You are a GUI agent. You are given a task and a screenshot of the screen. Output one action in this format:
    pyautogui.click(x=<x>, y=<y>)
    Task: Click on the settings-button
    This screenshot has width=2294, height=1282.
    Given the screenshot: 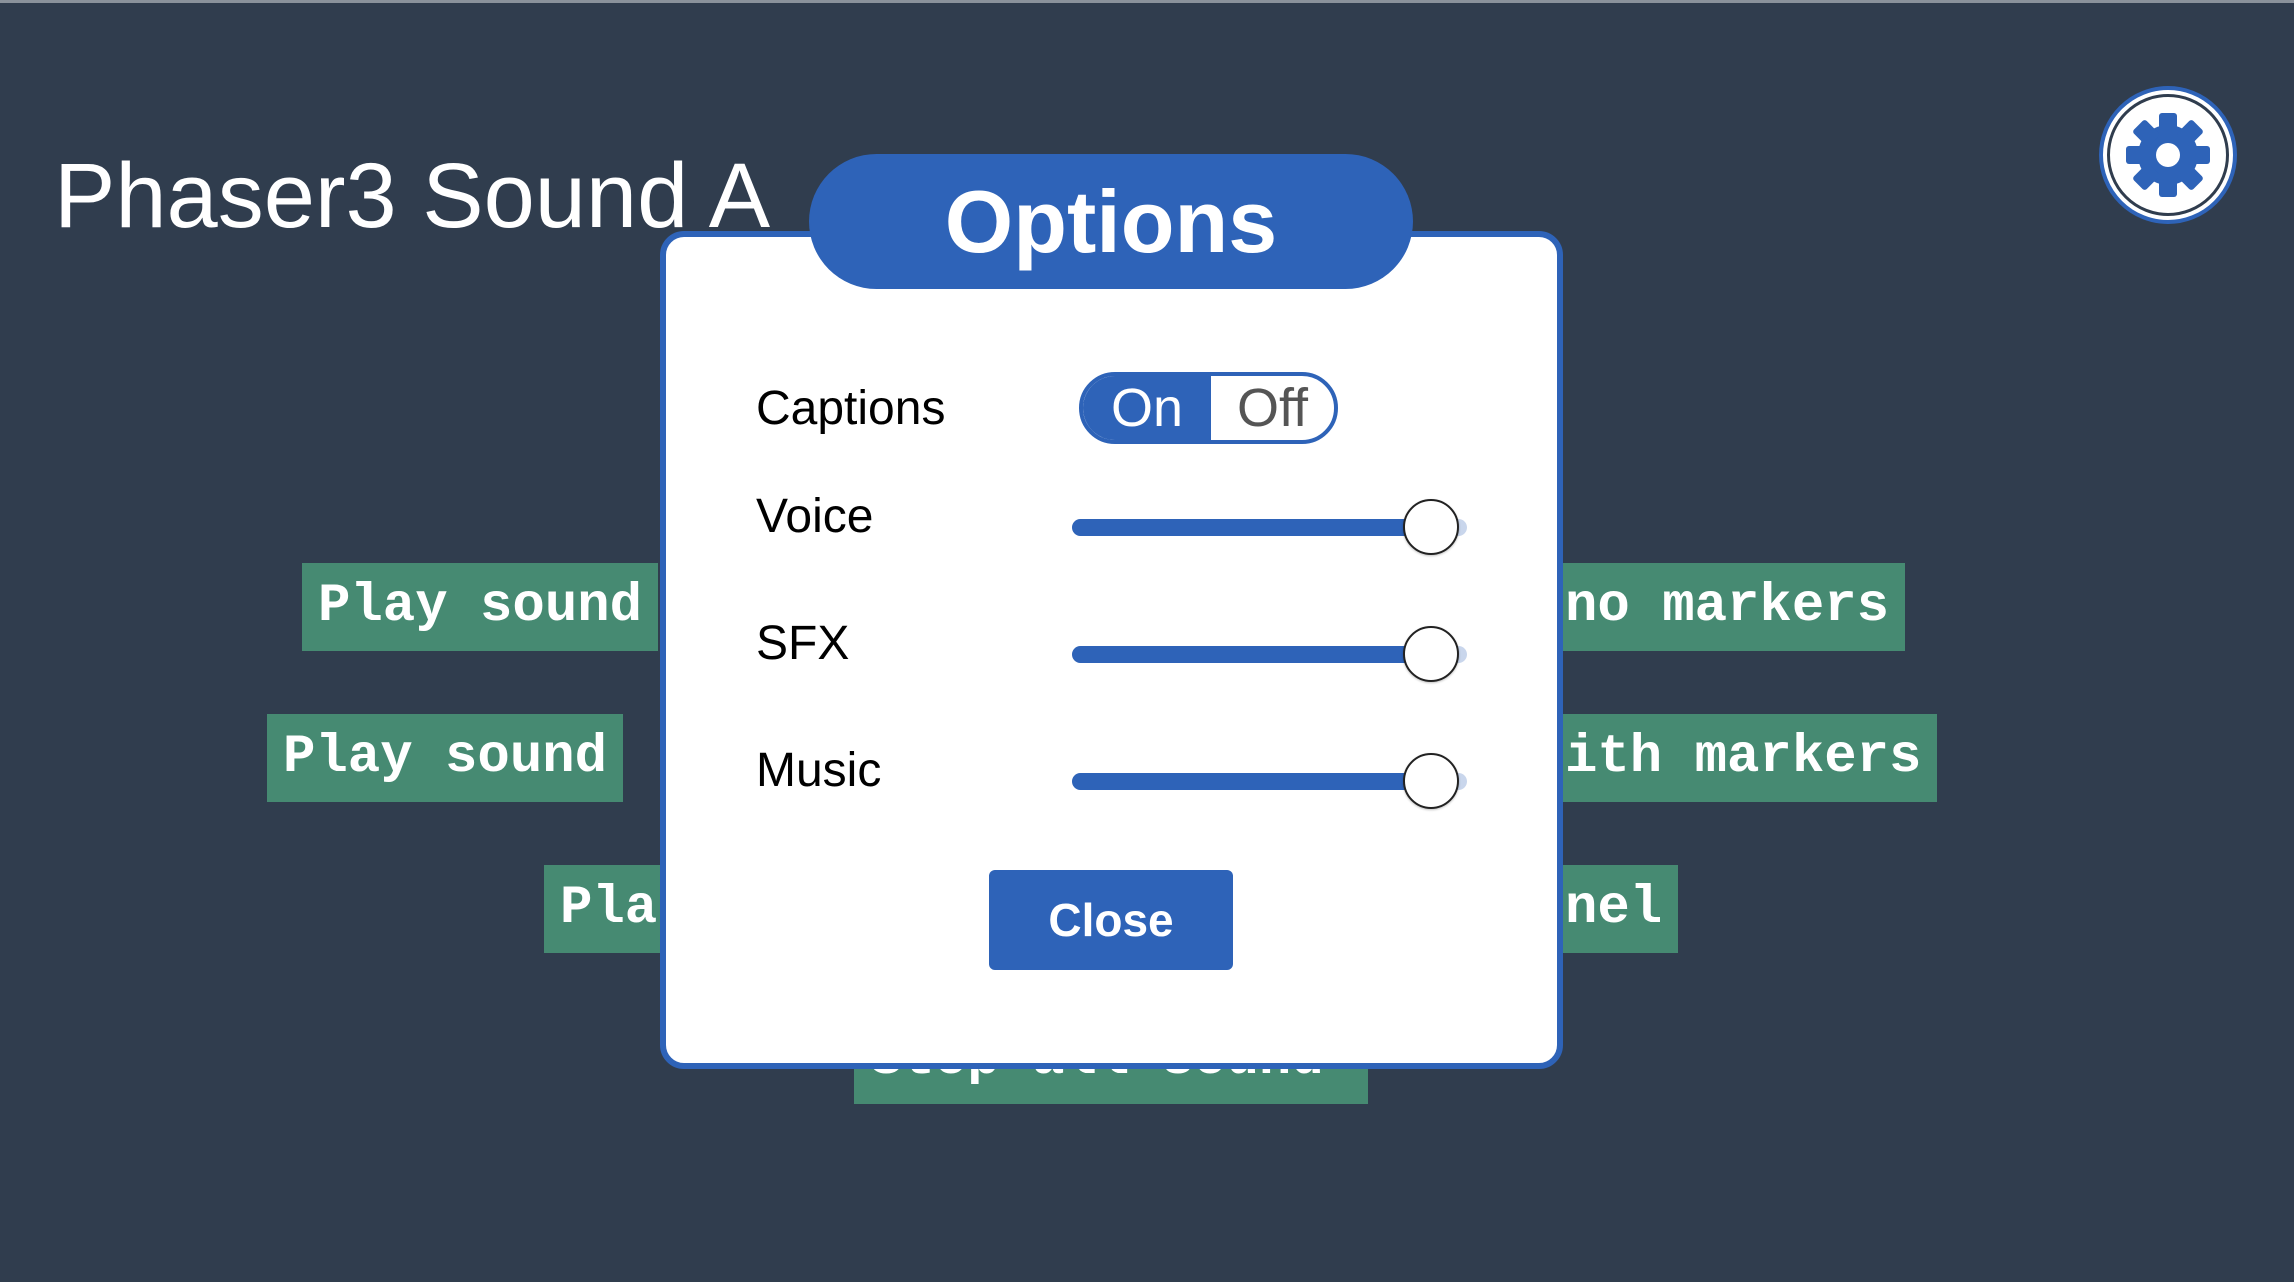 What is the action you would take?
    pyautogui.click(x=2168, y=155)
    